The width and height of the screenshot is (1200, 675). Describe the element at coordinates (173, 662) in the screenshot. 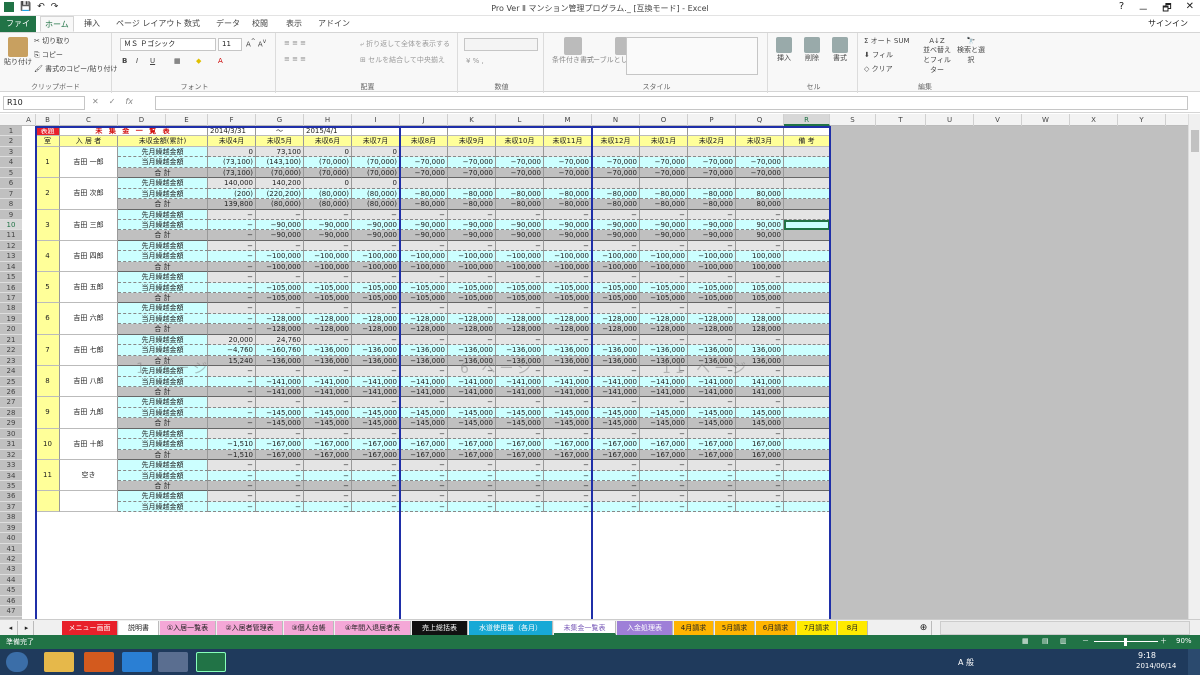

I see `app-icon` at that location.